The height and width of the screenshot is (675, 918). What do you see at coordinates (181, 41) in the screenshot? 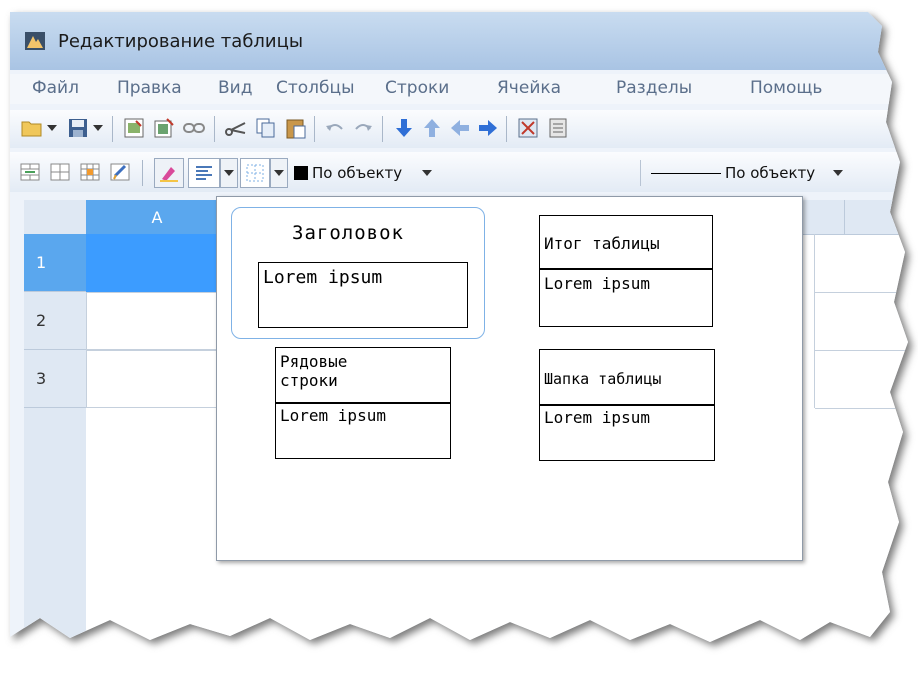
I see `window-title: Редактирование таблицы` at bounding box center [181, 41].